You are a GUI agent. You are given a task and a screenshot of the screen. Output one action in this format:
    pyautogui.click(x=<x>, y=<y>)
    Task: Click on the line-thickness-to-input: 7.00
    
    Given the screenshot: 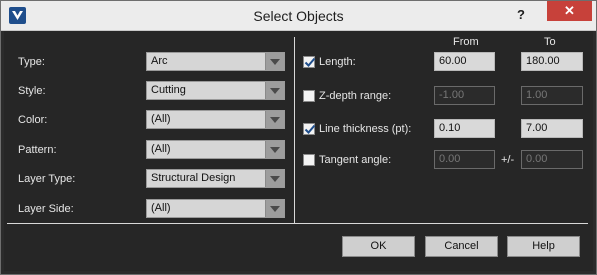 What is the action you would take?
    pyautogui.click(x=552, y=128)
    